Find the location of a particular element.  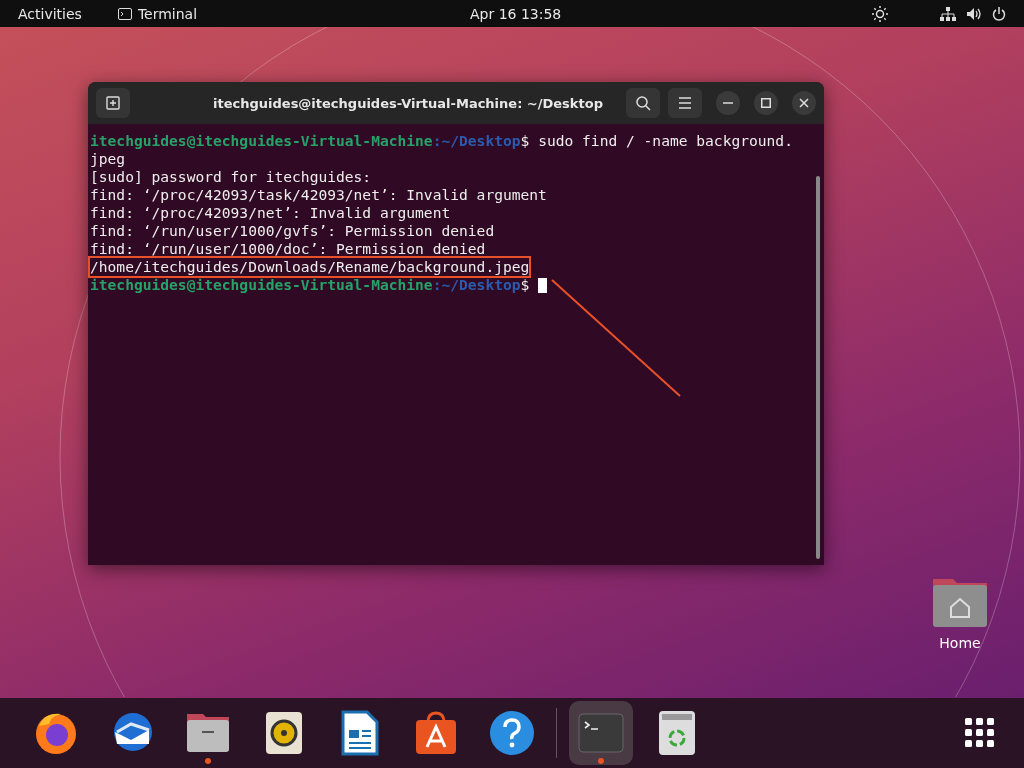

maximize-button is located at coordinates (766, 103).